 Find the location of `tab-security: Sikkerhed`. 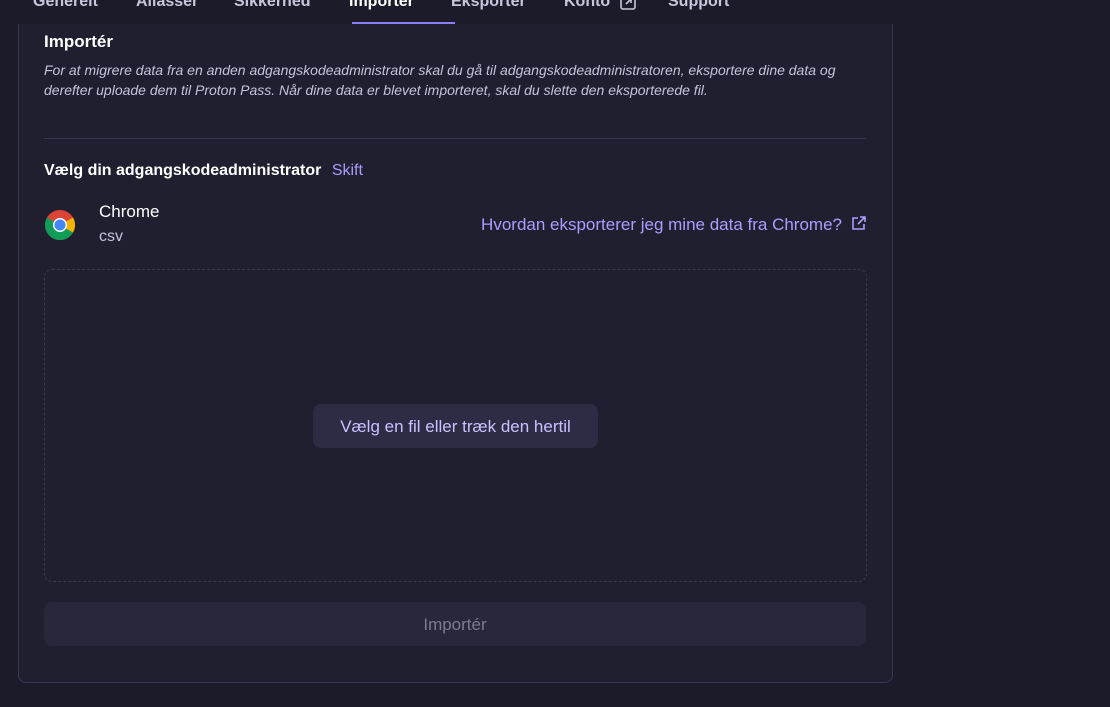

tab-security: Sikkerhed is located at coordinates (272, 12).